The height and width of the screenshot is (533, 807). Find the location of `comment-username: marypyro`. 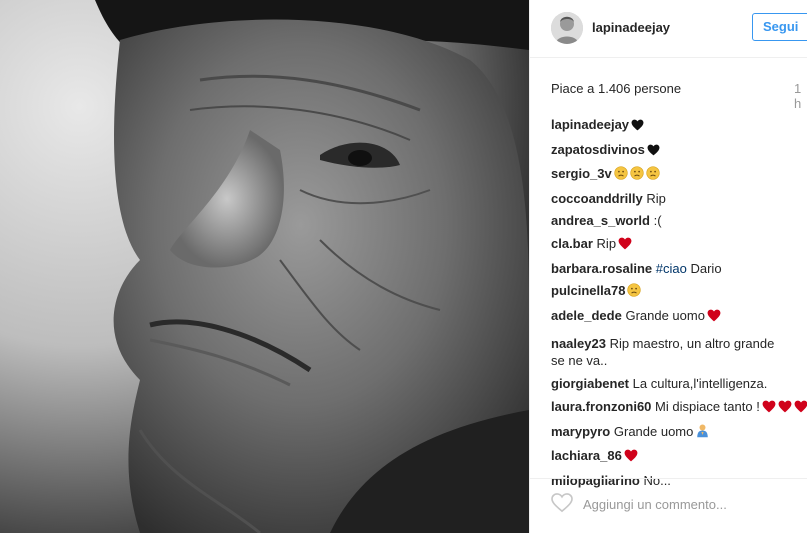

comment-username: marypyro is located at coordinates (580, 431).